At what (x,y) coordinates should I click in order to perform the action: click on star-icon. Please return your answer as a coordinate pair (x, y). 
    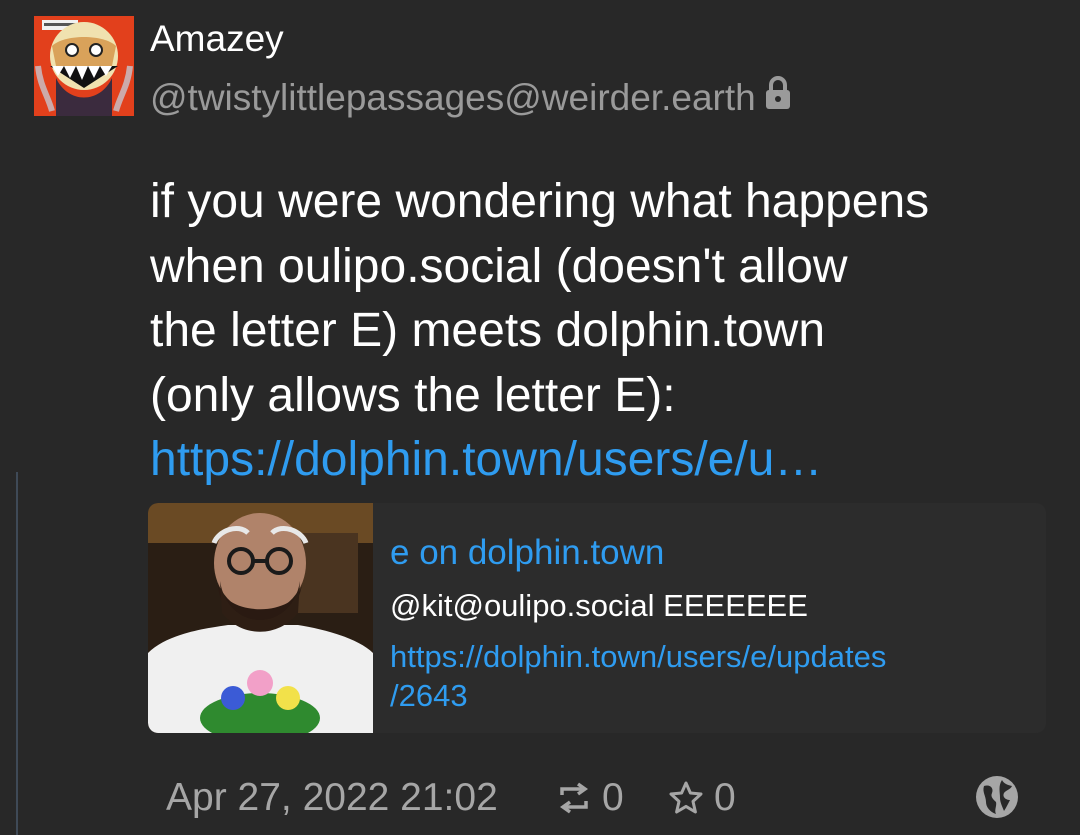
    Looking at the image, I should click on (686, 797).